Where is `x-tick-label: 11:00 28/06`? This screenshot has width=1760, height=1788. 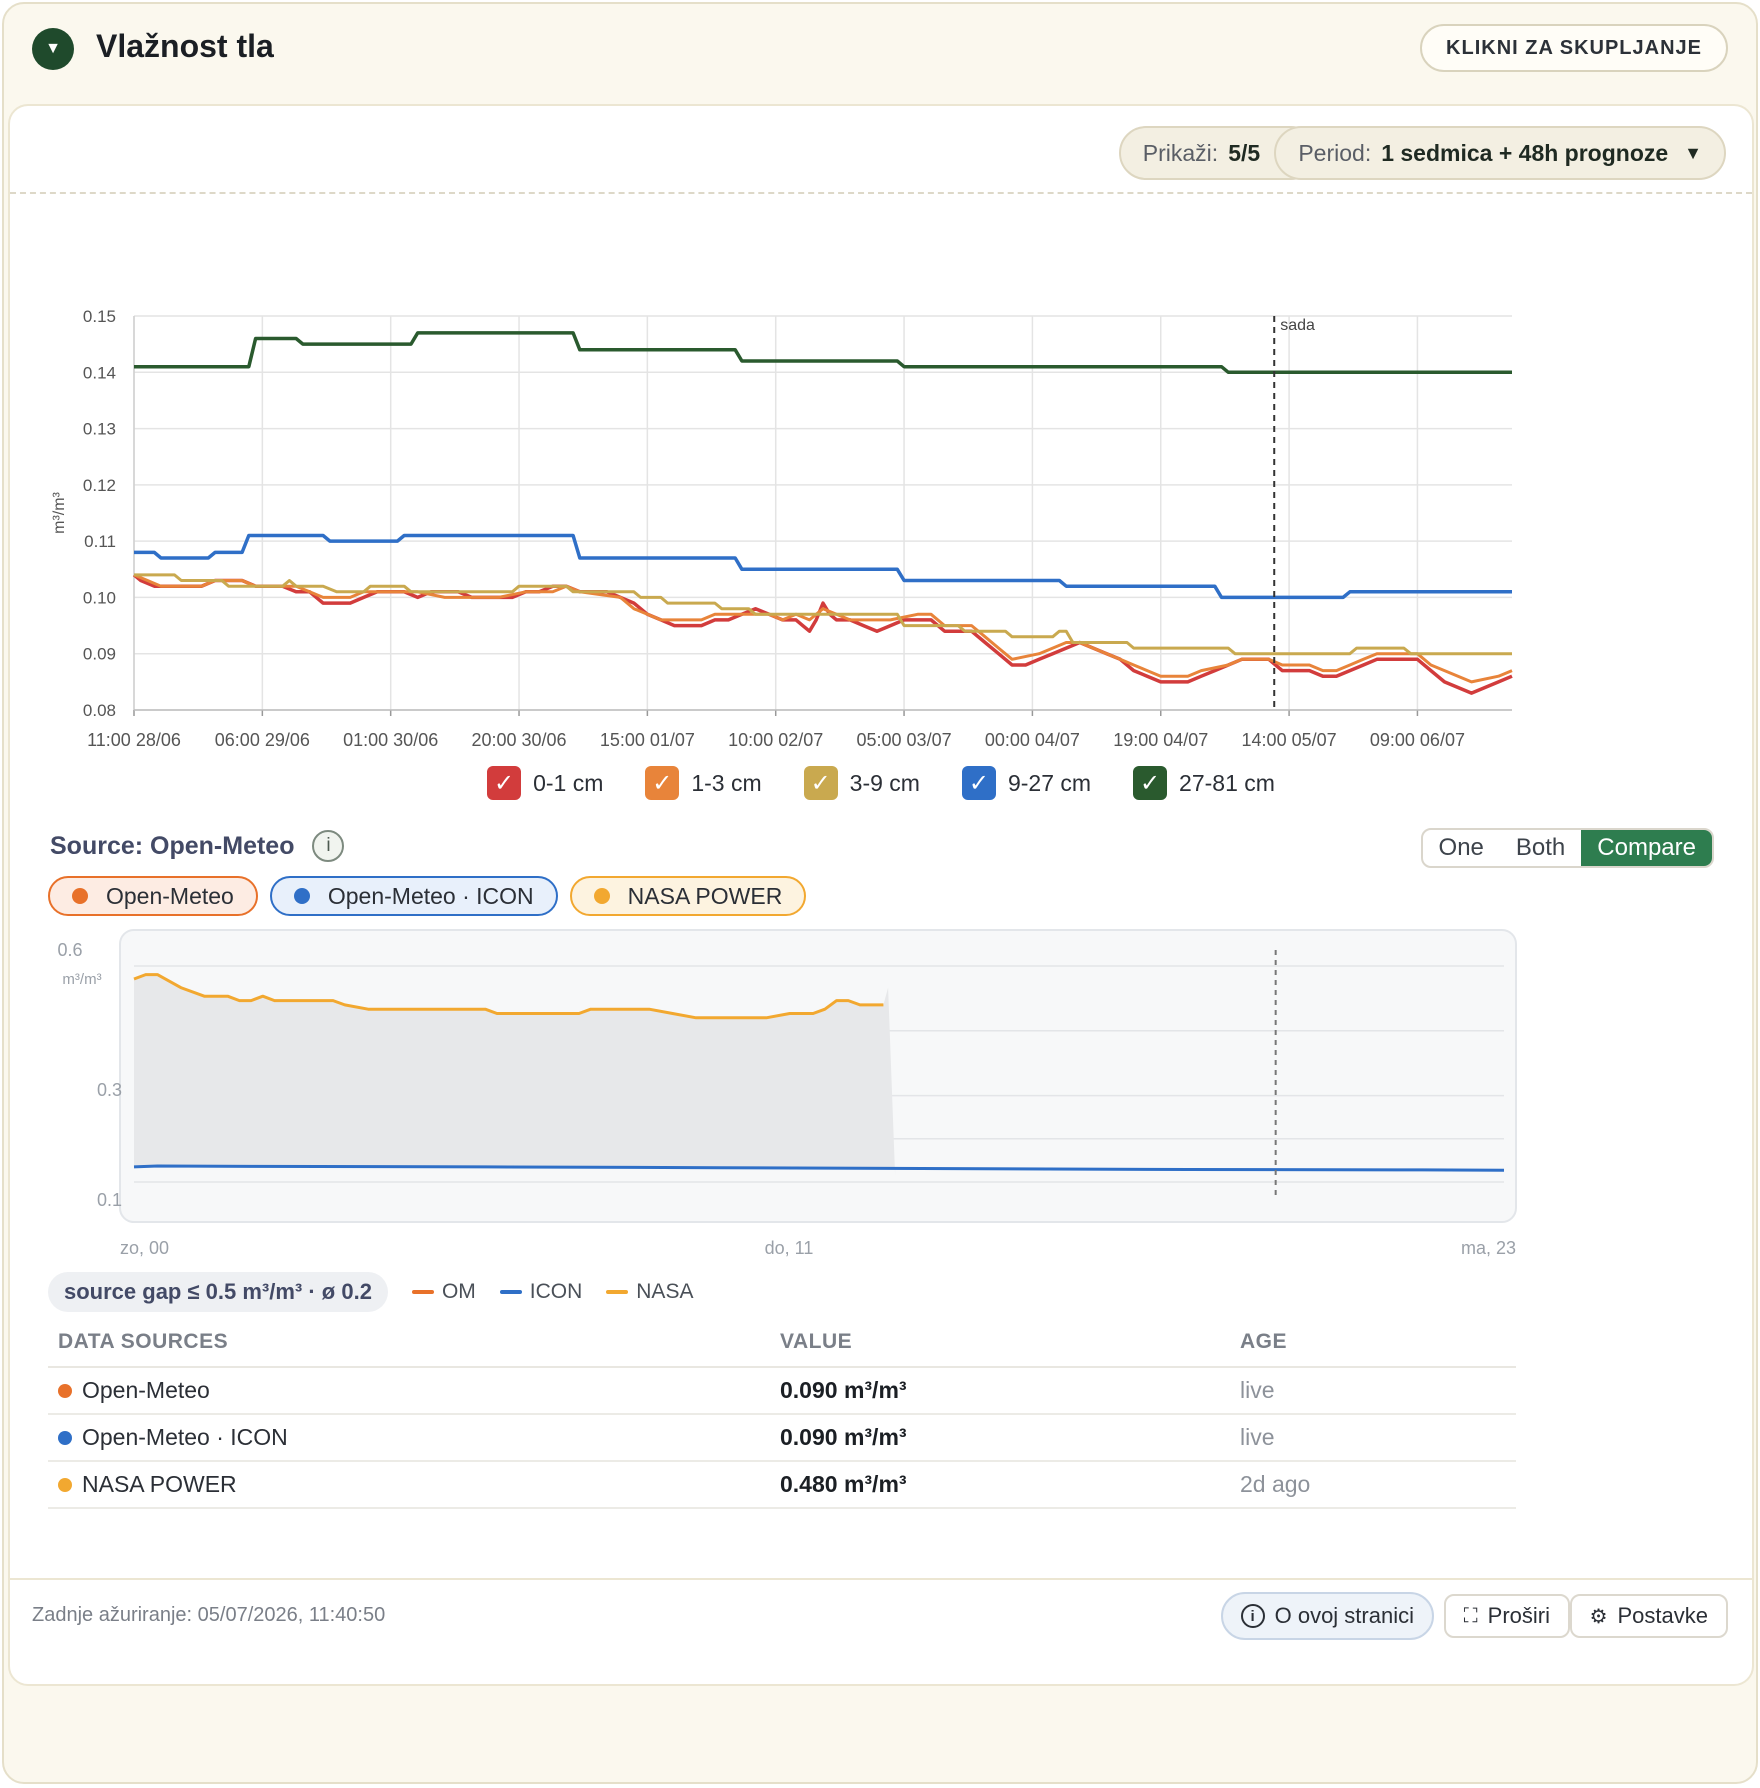
x-tick-label: 11:00 28/06 is located at coordinates (134, 740).